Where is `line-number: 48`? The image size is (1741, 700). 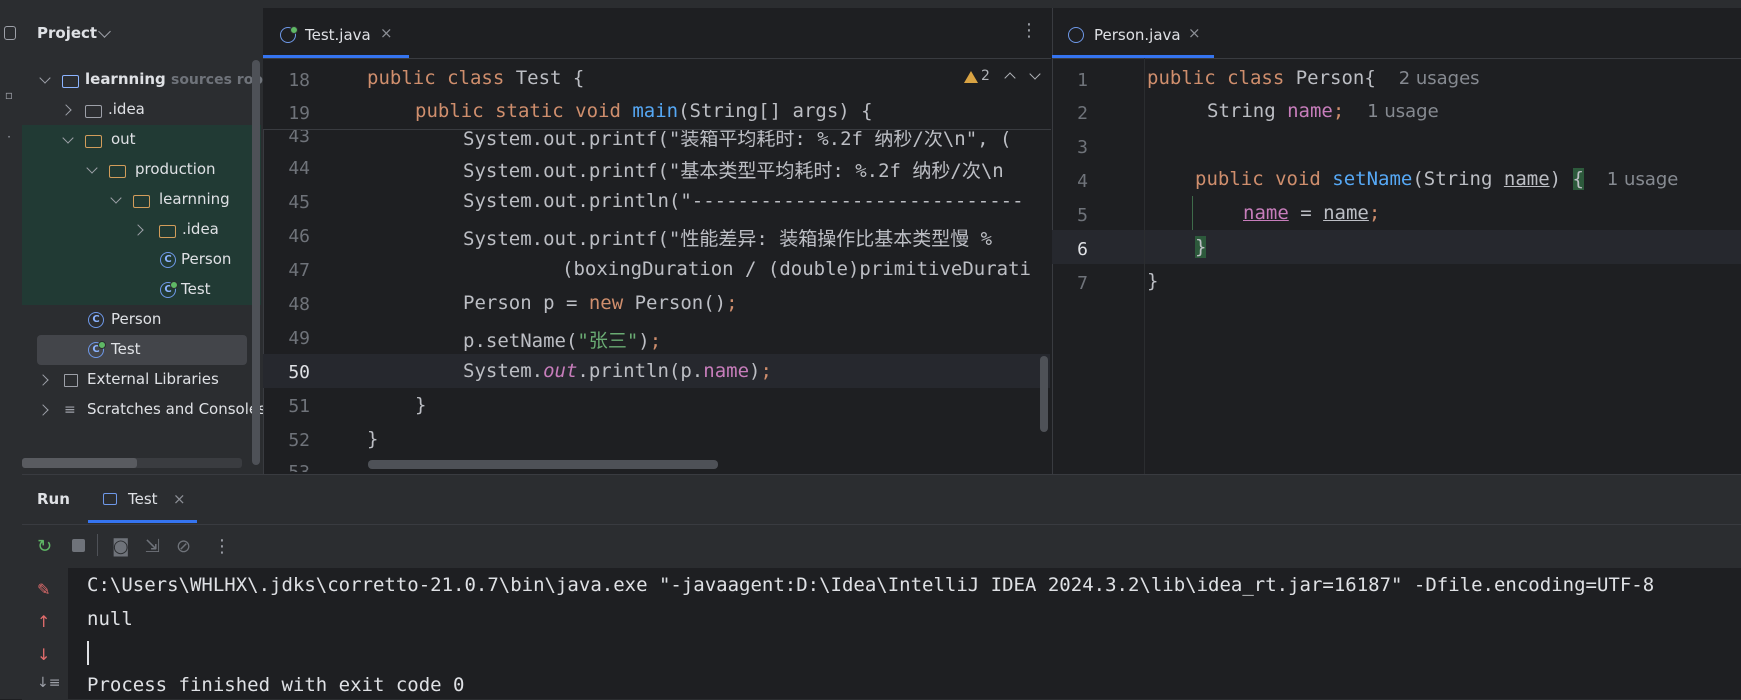 line-number: 48 is located at coordinates (299, 304).